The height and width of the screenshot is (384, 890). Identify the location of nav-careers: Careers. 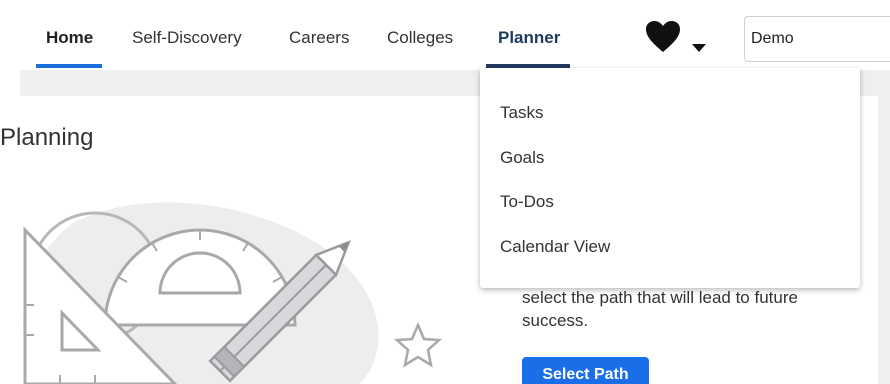
(319, 38).